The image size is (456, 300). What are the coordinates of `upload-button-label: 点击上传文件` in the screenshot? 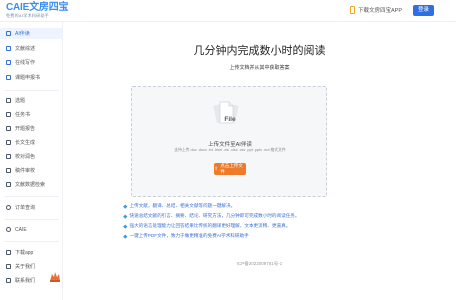 It's located at (231, 168).